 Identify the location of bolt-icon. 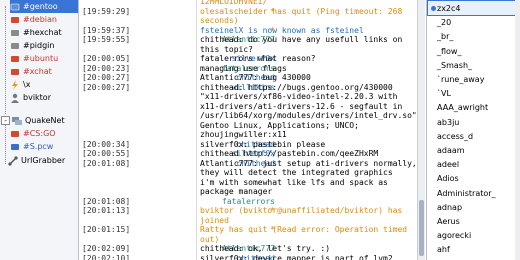
(15, 84).